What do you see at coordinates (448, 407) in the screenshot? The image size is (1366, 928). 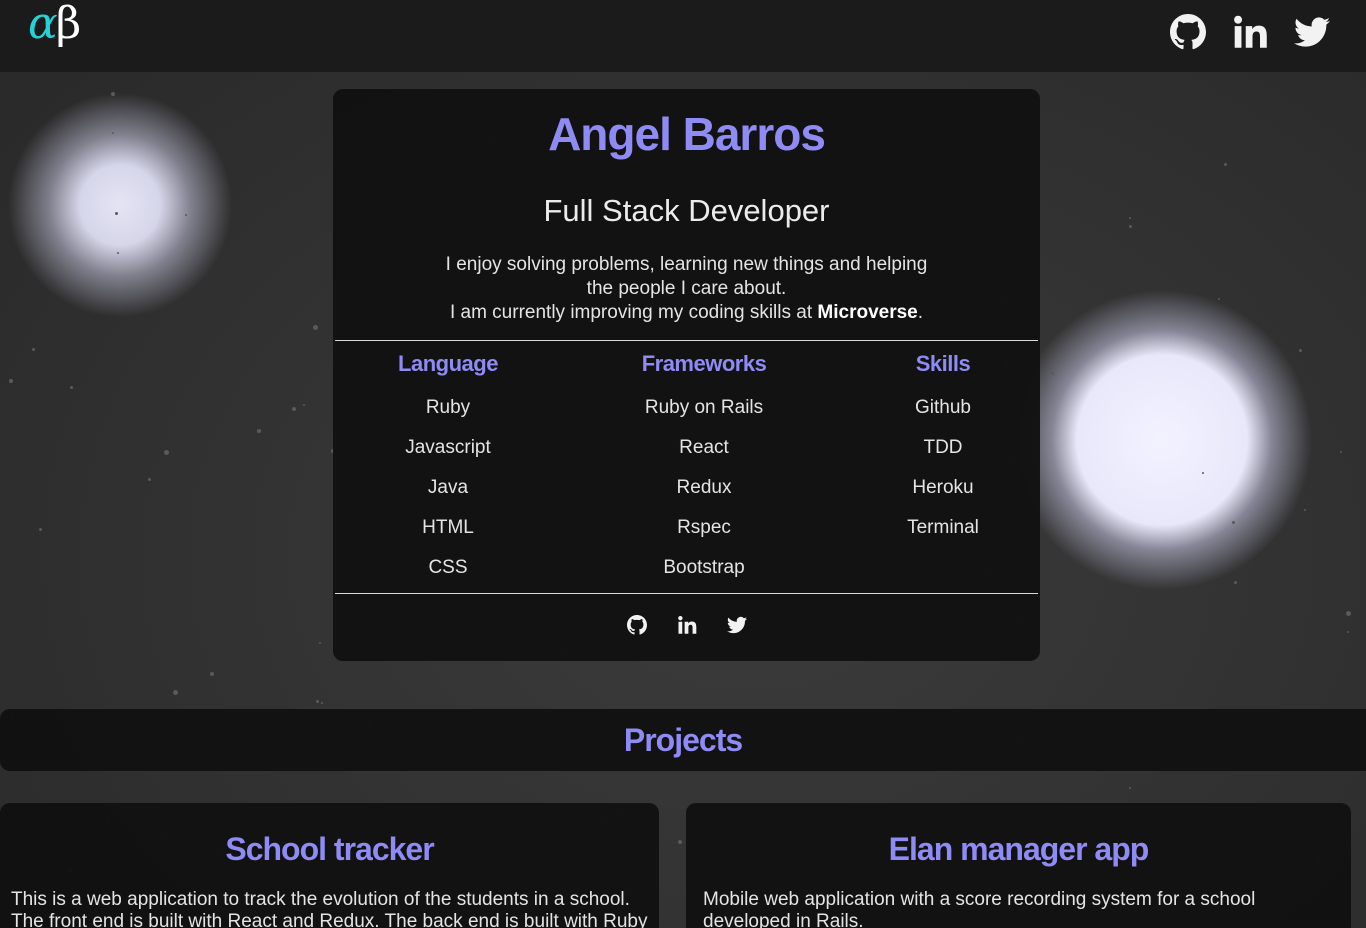 I see `list-item: Ruby` at bounding box center [448, 407].